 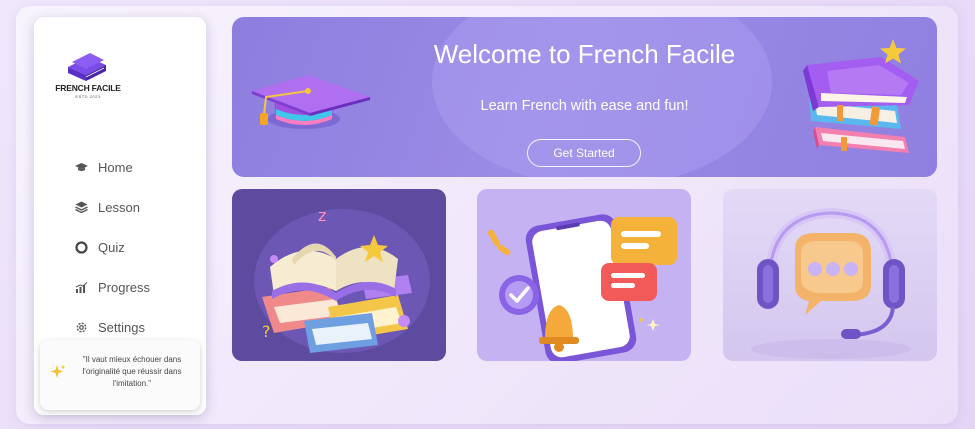 I want to click on sidebar-item-lesson: Lesson, so click(x=112, y=207).